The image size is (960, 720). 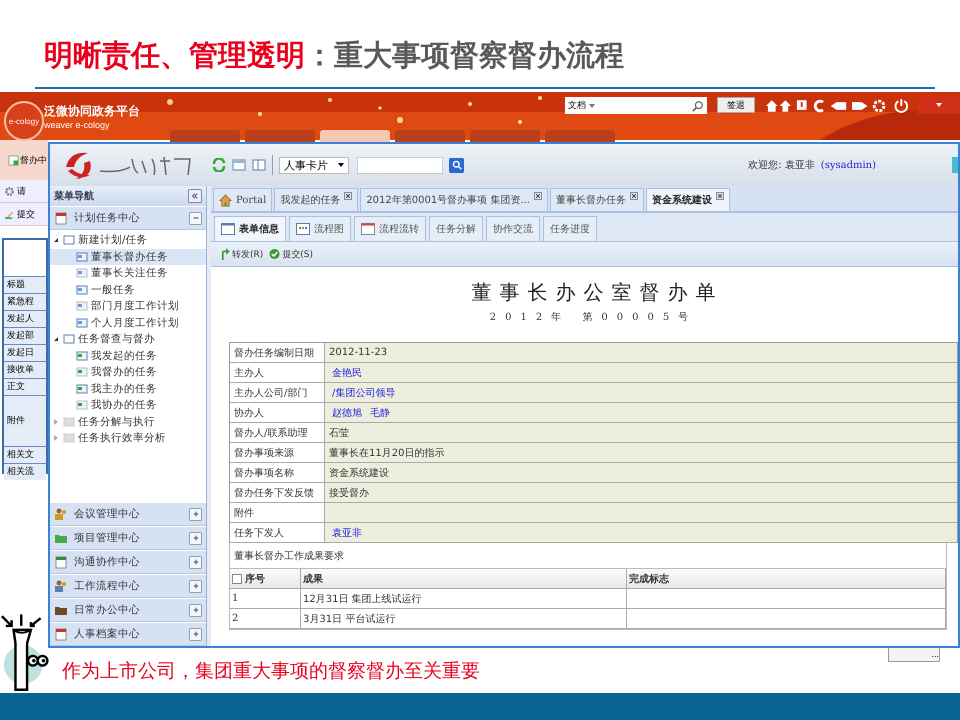 What do you see at coordinates (128, 339) in the screenshot?
I see `tree-item: 任务督查与督办` at bounding box center [128, 339].